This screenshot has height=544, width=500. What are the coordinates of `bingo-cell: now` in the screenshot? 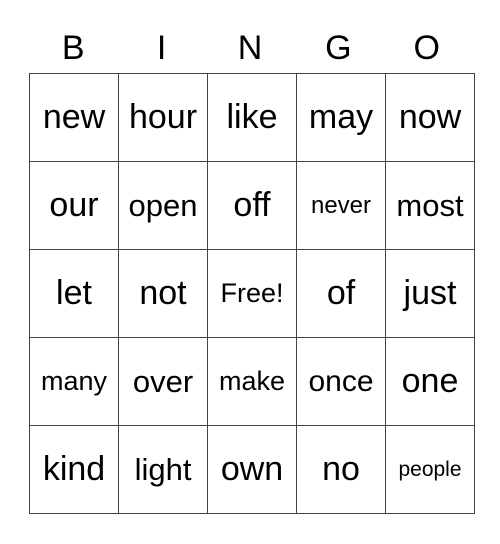 It's located at (430, 117).